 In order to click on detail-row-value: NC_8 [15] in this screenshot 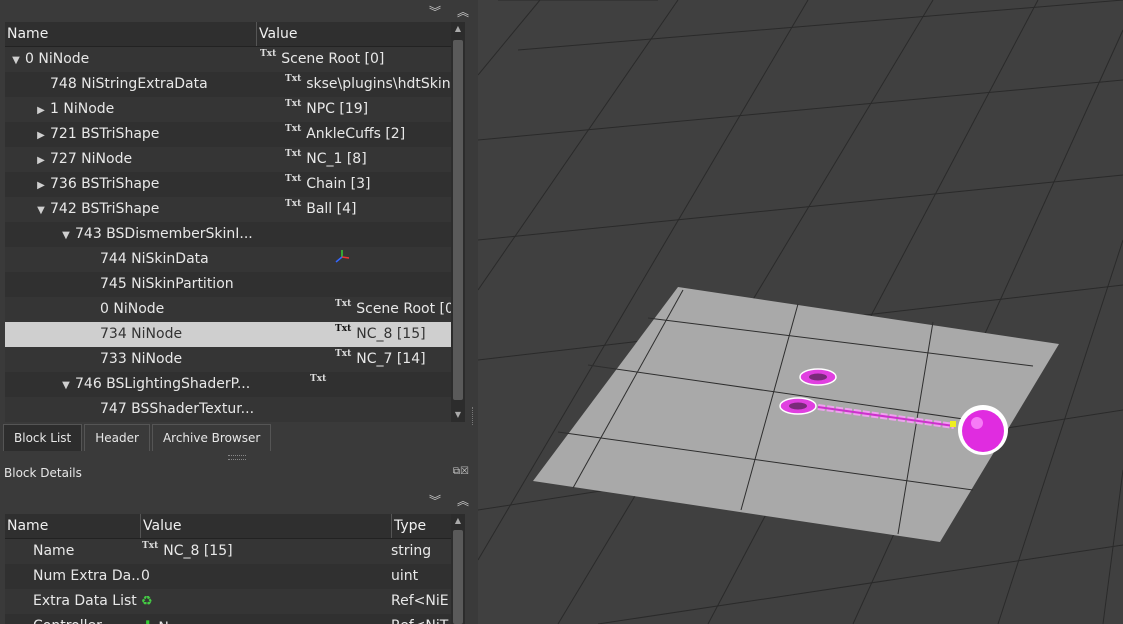, I will do `click(198, 551)`.